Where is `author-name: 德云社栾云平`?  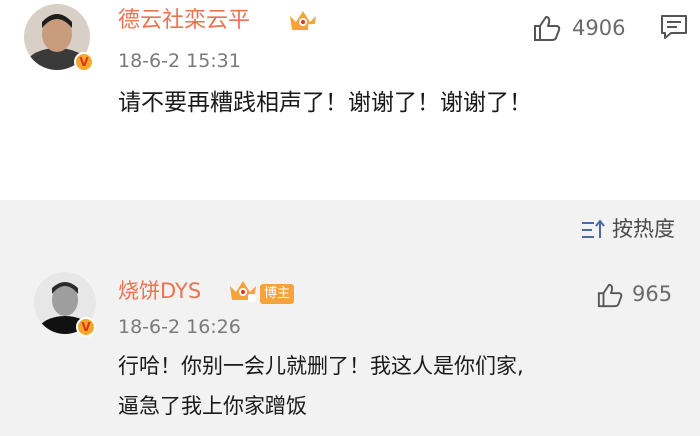 author-name: 德云社栾云平 is located at coordinates (184, 21).